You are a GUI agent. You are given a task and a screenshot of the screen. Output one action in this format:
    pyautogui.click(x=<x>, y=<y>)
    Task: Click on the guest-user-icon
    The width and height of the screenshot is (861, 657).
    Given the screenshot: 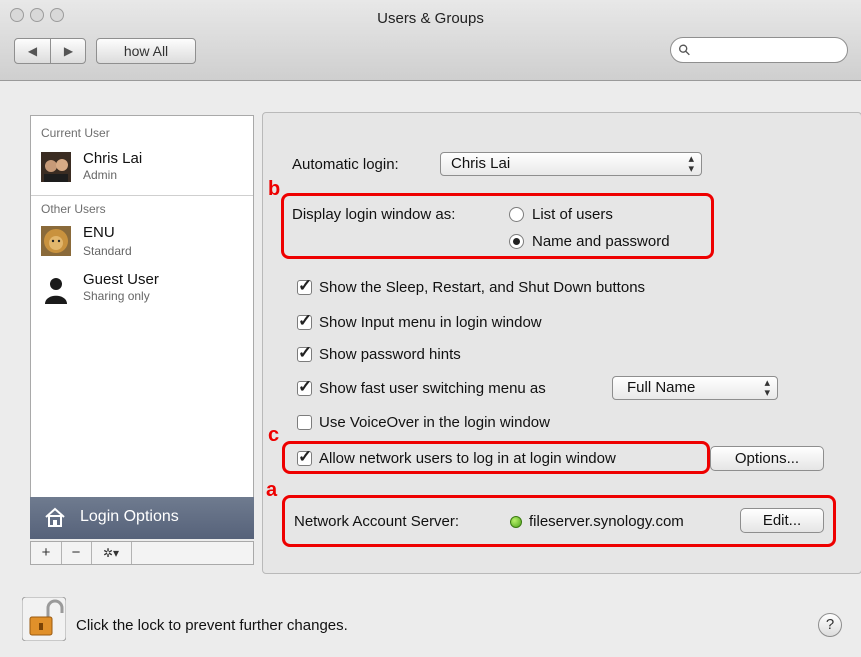 What is the action you would take?
    pyautogui.click(x=56, y=291)
    